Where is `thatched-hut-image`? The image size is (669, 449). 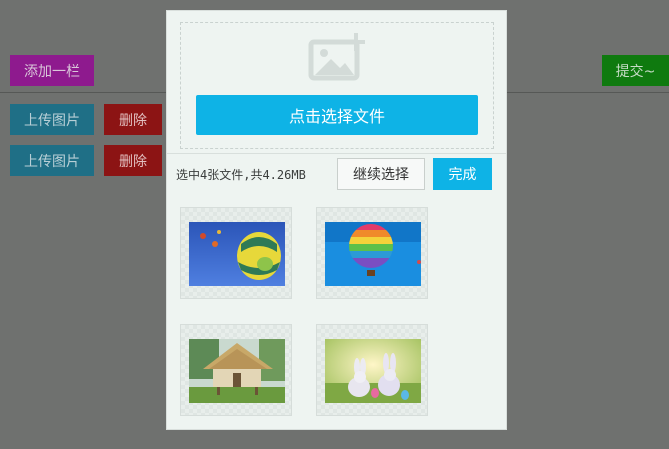 thatched-hut-image is located at coordinates (237, 371).